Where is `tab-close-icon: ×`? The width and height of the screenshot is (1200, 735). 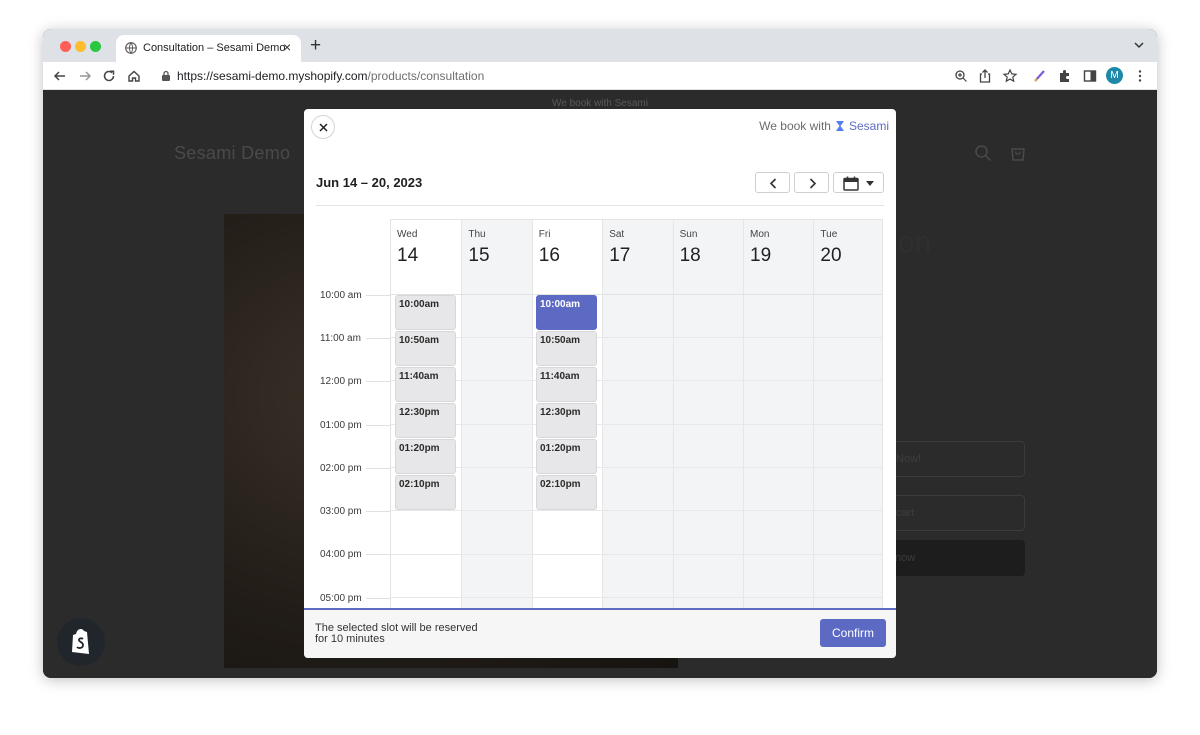
tab-close-icon: × is located at coordinates (287, 47).